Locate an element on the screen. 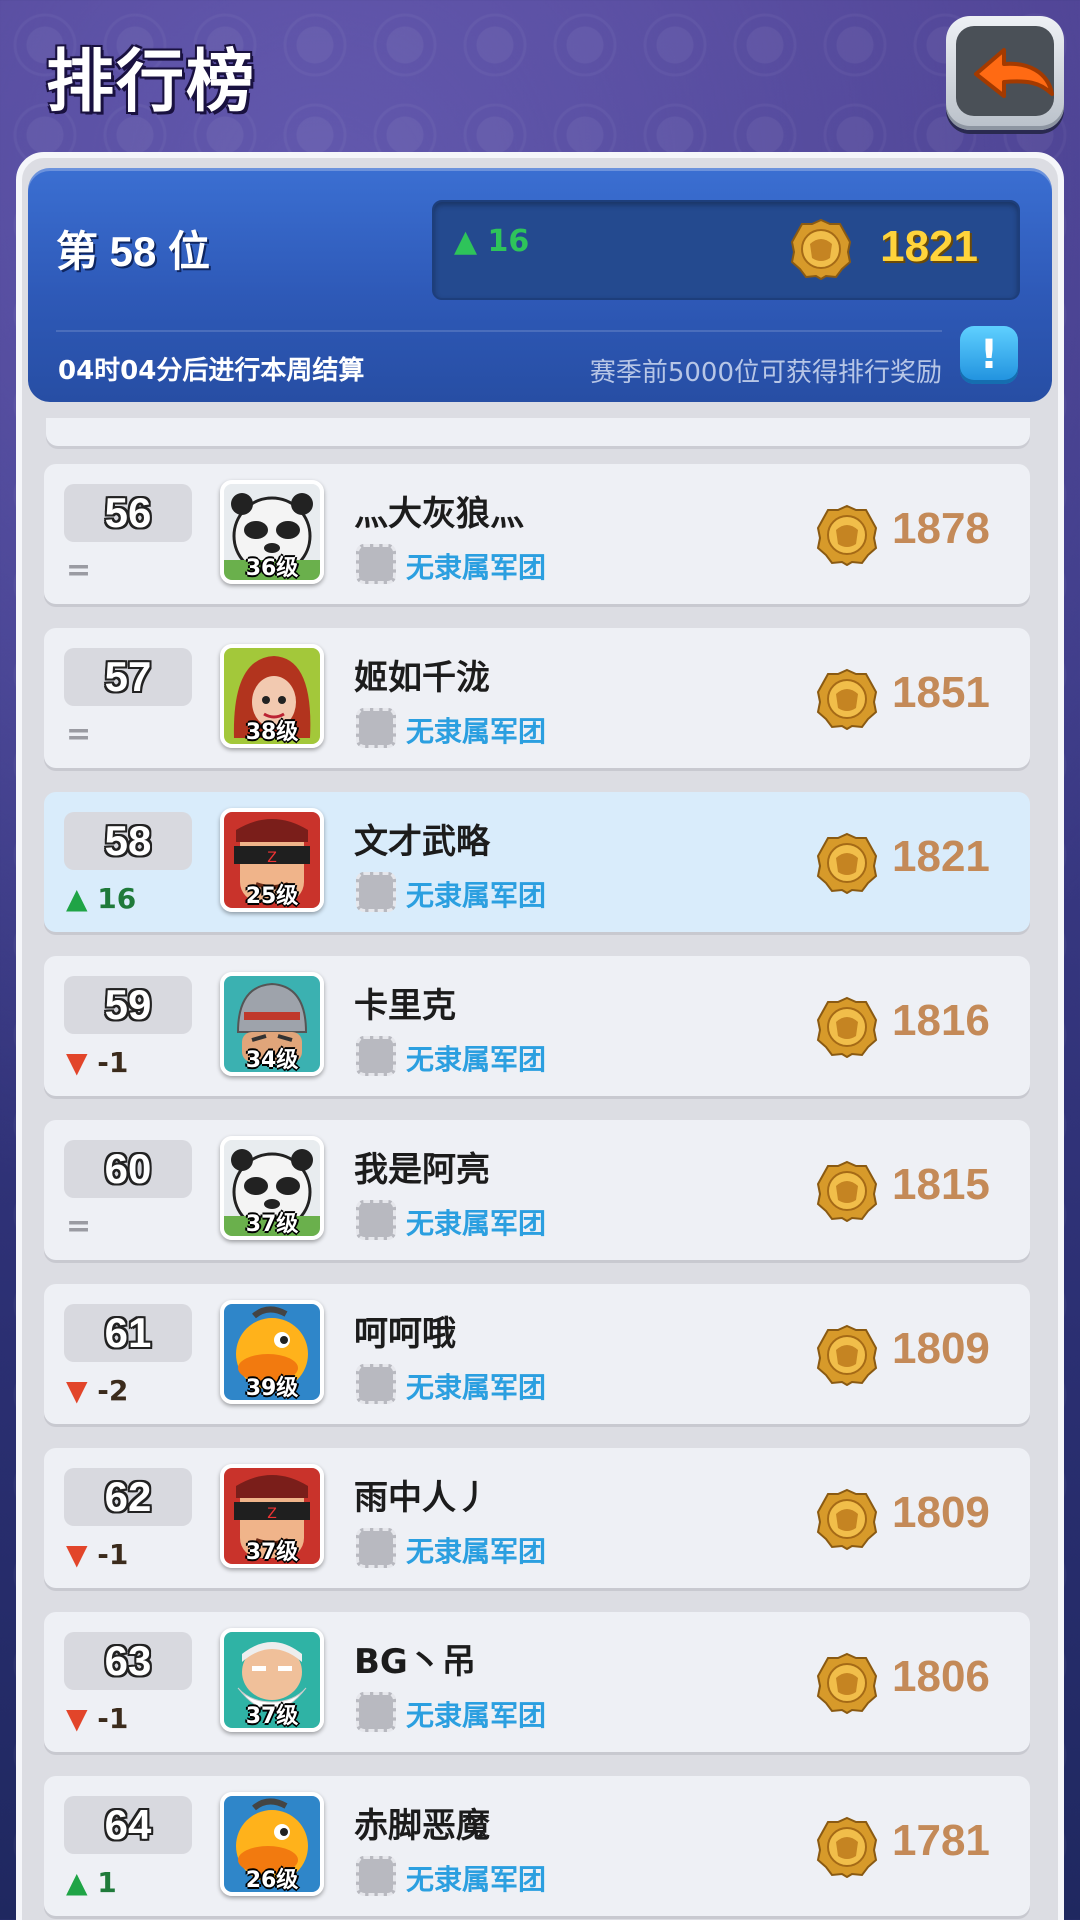 The height and width of the screenshot is (1920, 1080). list-item: 62 ▼ -1 Z 37级 雨中人丿 无隶属军团 1809 is located at coordinates (537, 1518).